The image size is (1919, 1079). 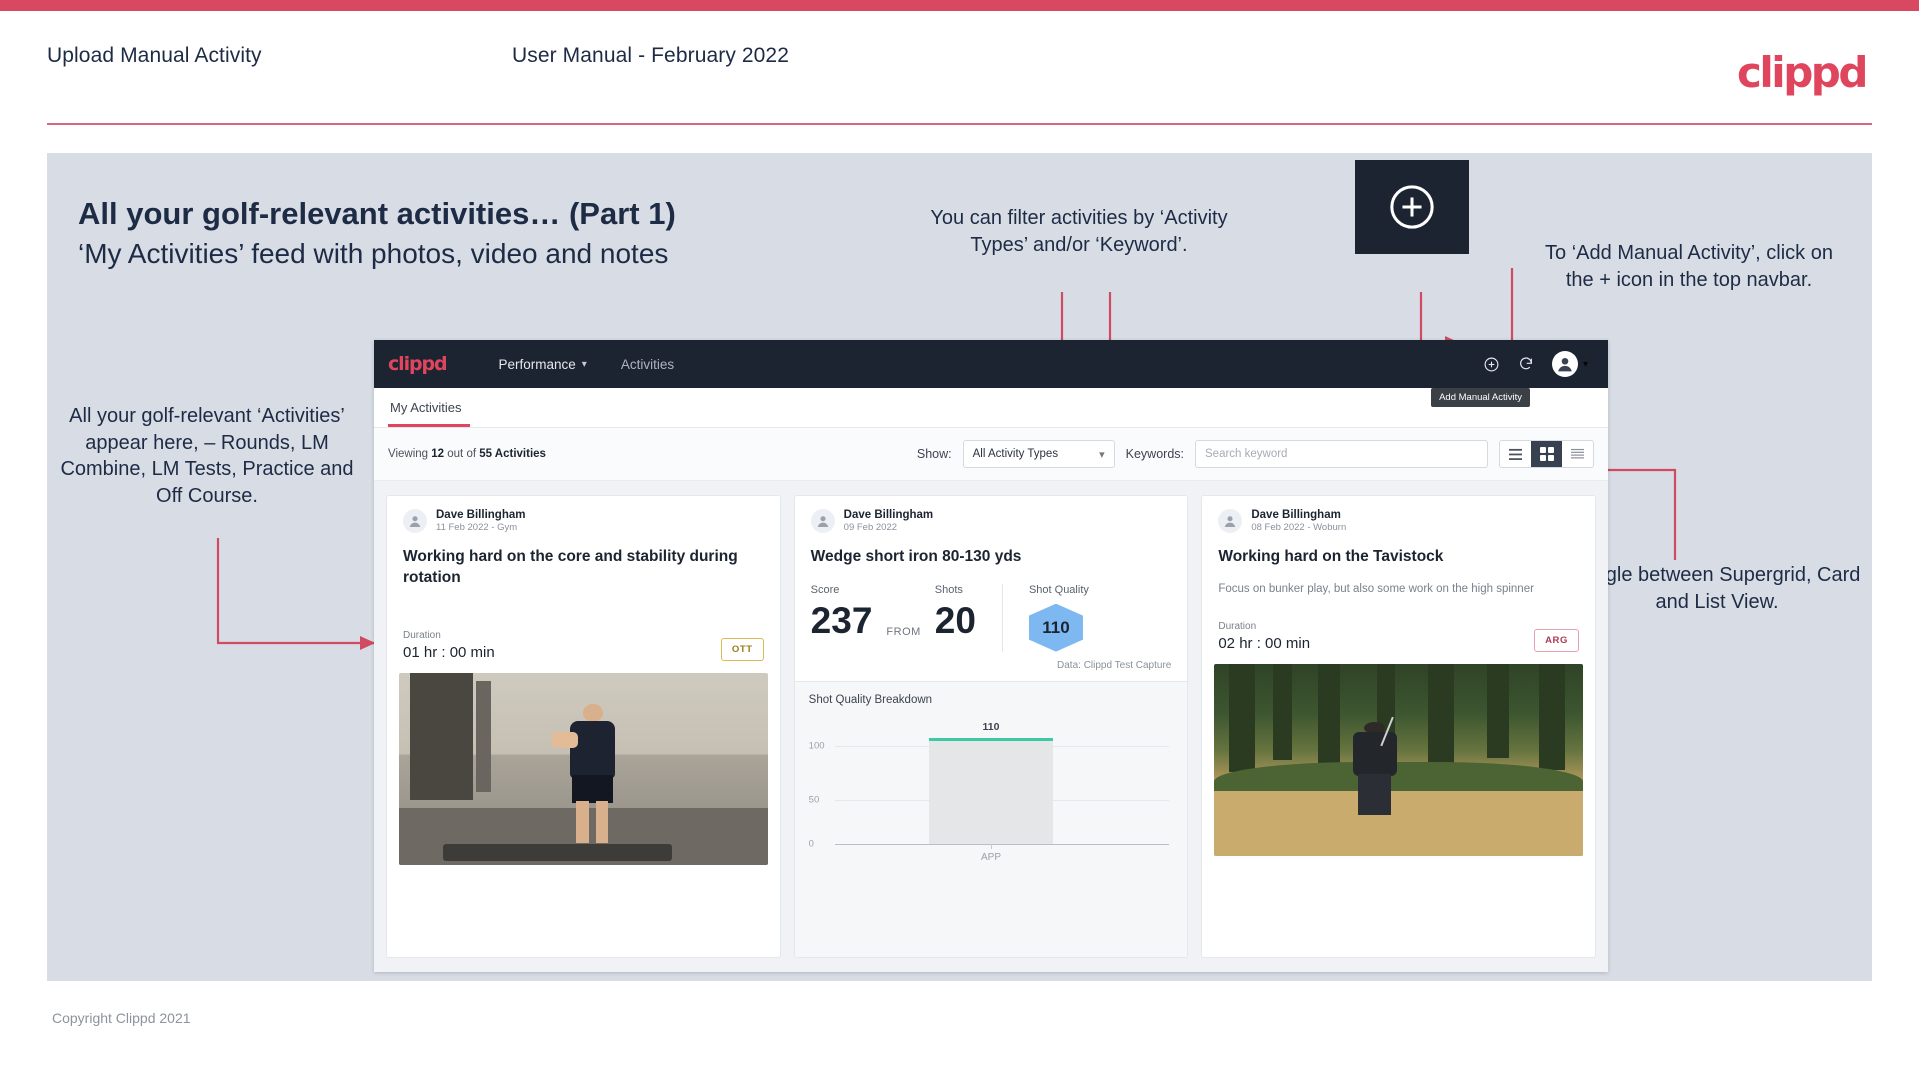 I want to click on card-title: Wedge short iron 80-130 yds, so click(x=916, y=556).